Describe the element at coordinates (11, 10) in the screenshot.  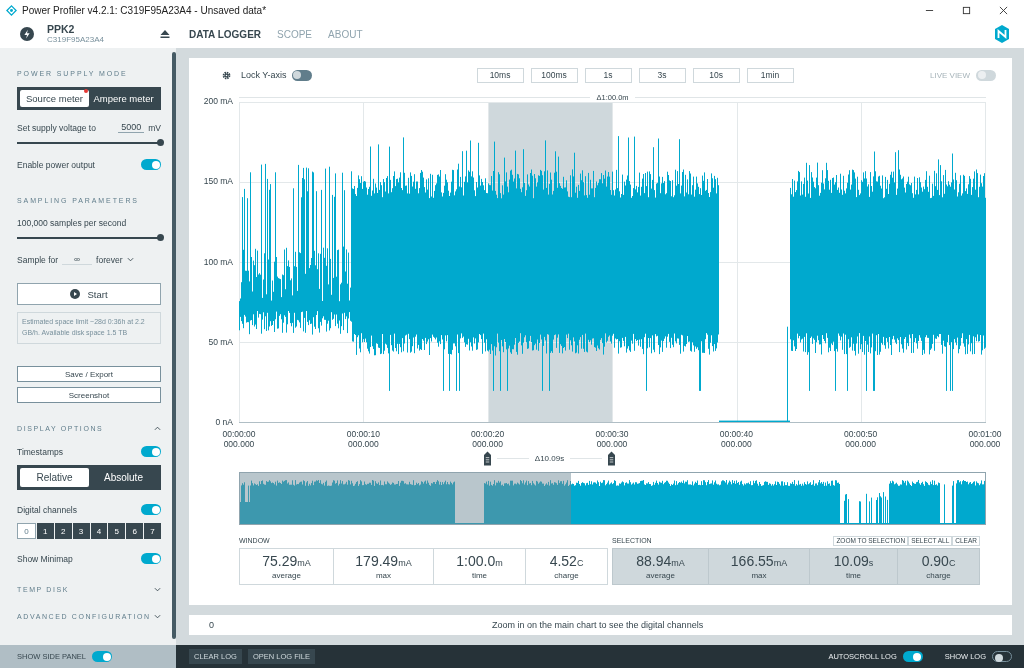
I see `app-logo-icon` at that location.